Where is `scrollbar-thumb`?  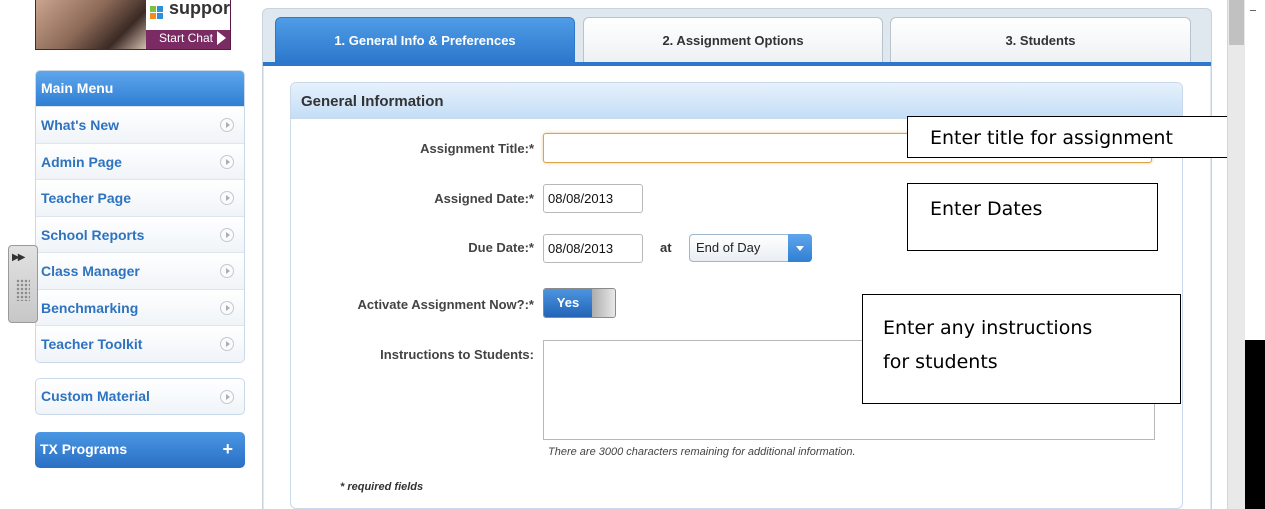
scrollbar-thumb is located at coordinates (1236, 22).